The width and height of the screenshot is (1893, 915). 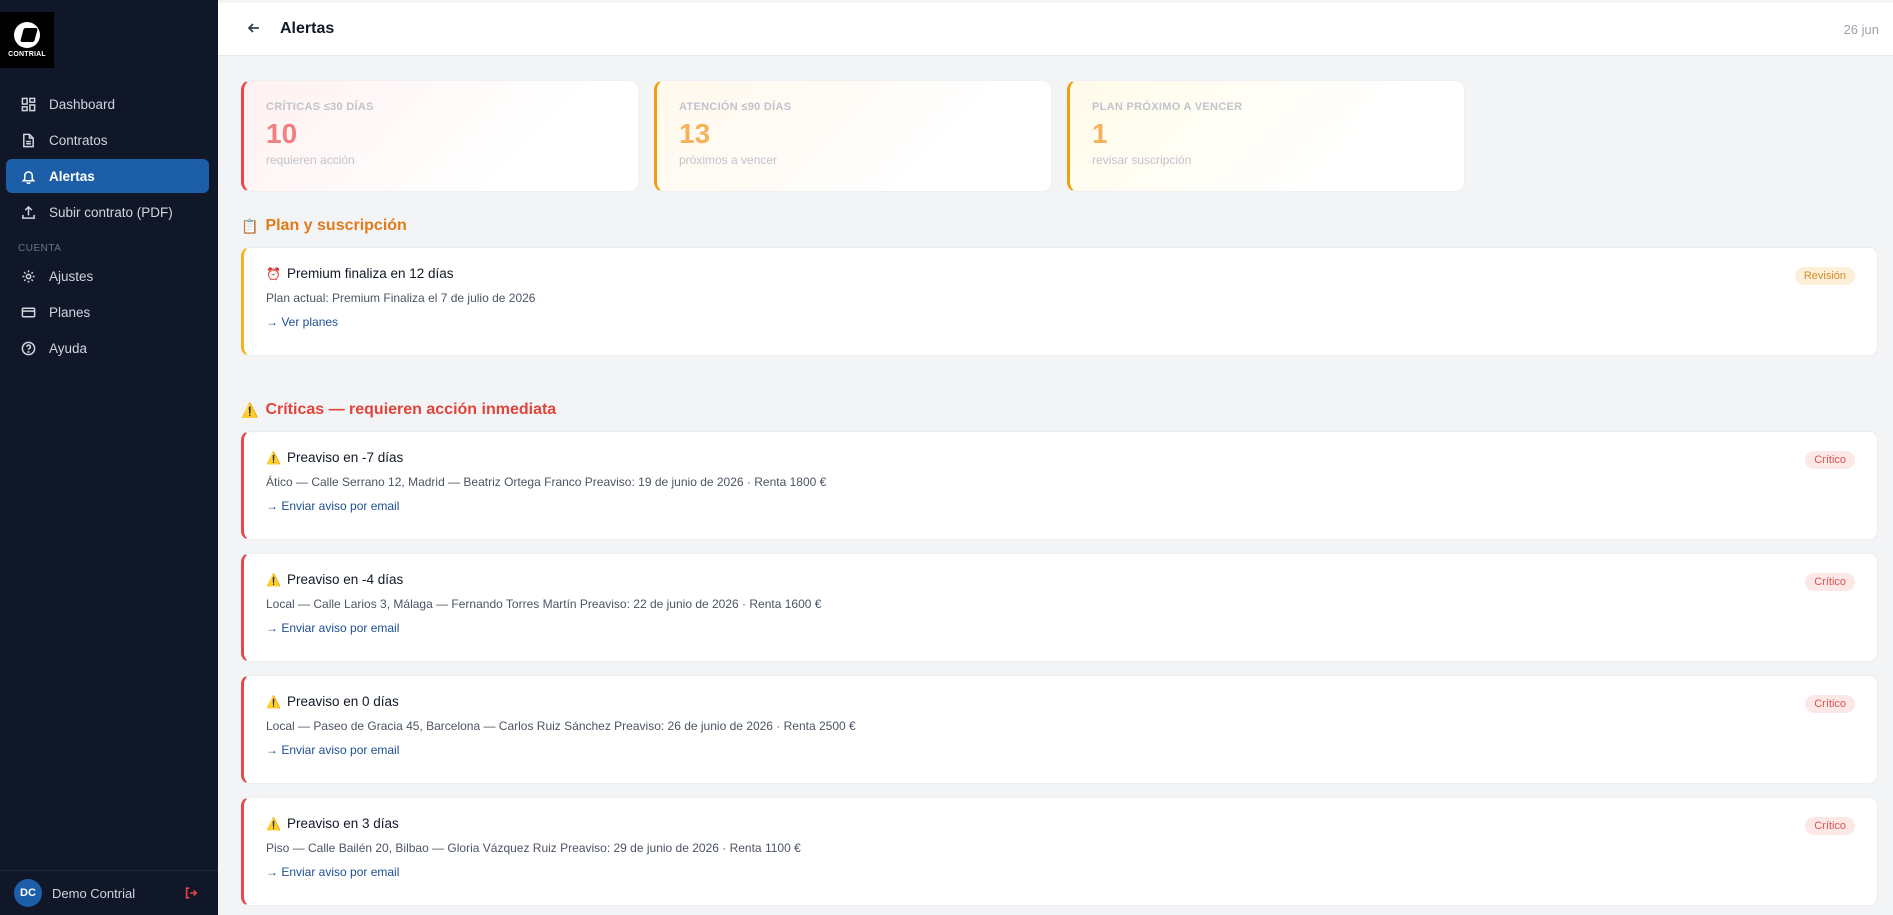 I want to click on logo-text: CONTRIAL, so click(x=27, y=54).